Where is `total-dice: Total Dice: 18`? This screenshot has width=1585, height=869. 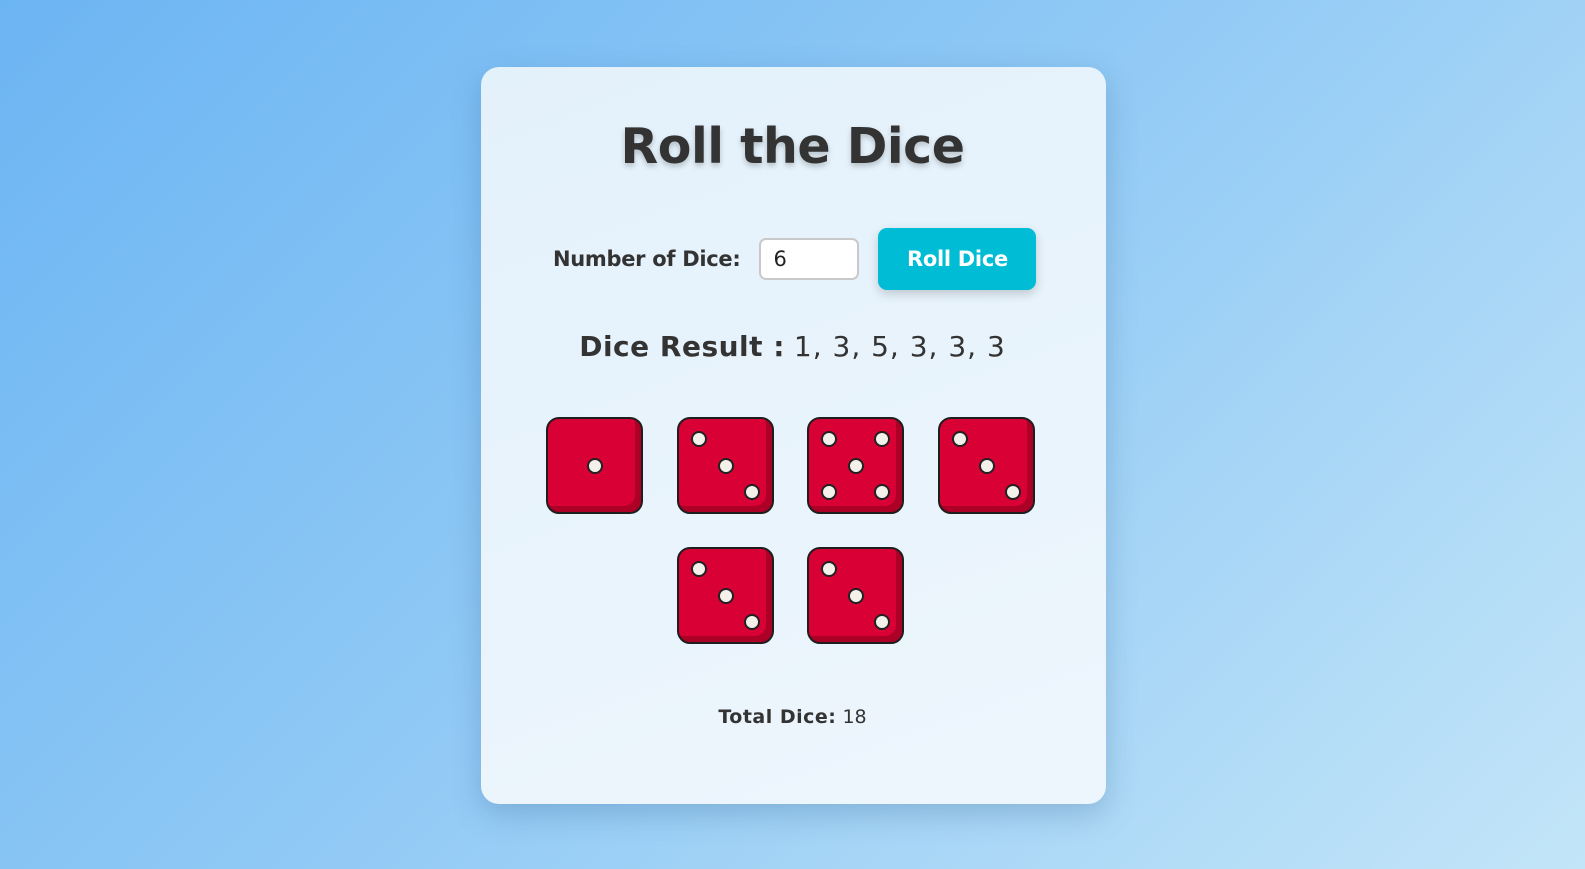 total-dice: Total Dice: 18 is located at coordinates (792, 717).